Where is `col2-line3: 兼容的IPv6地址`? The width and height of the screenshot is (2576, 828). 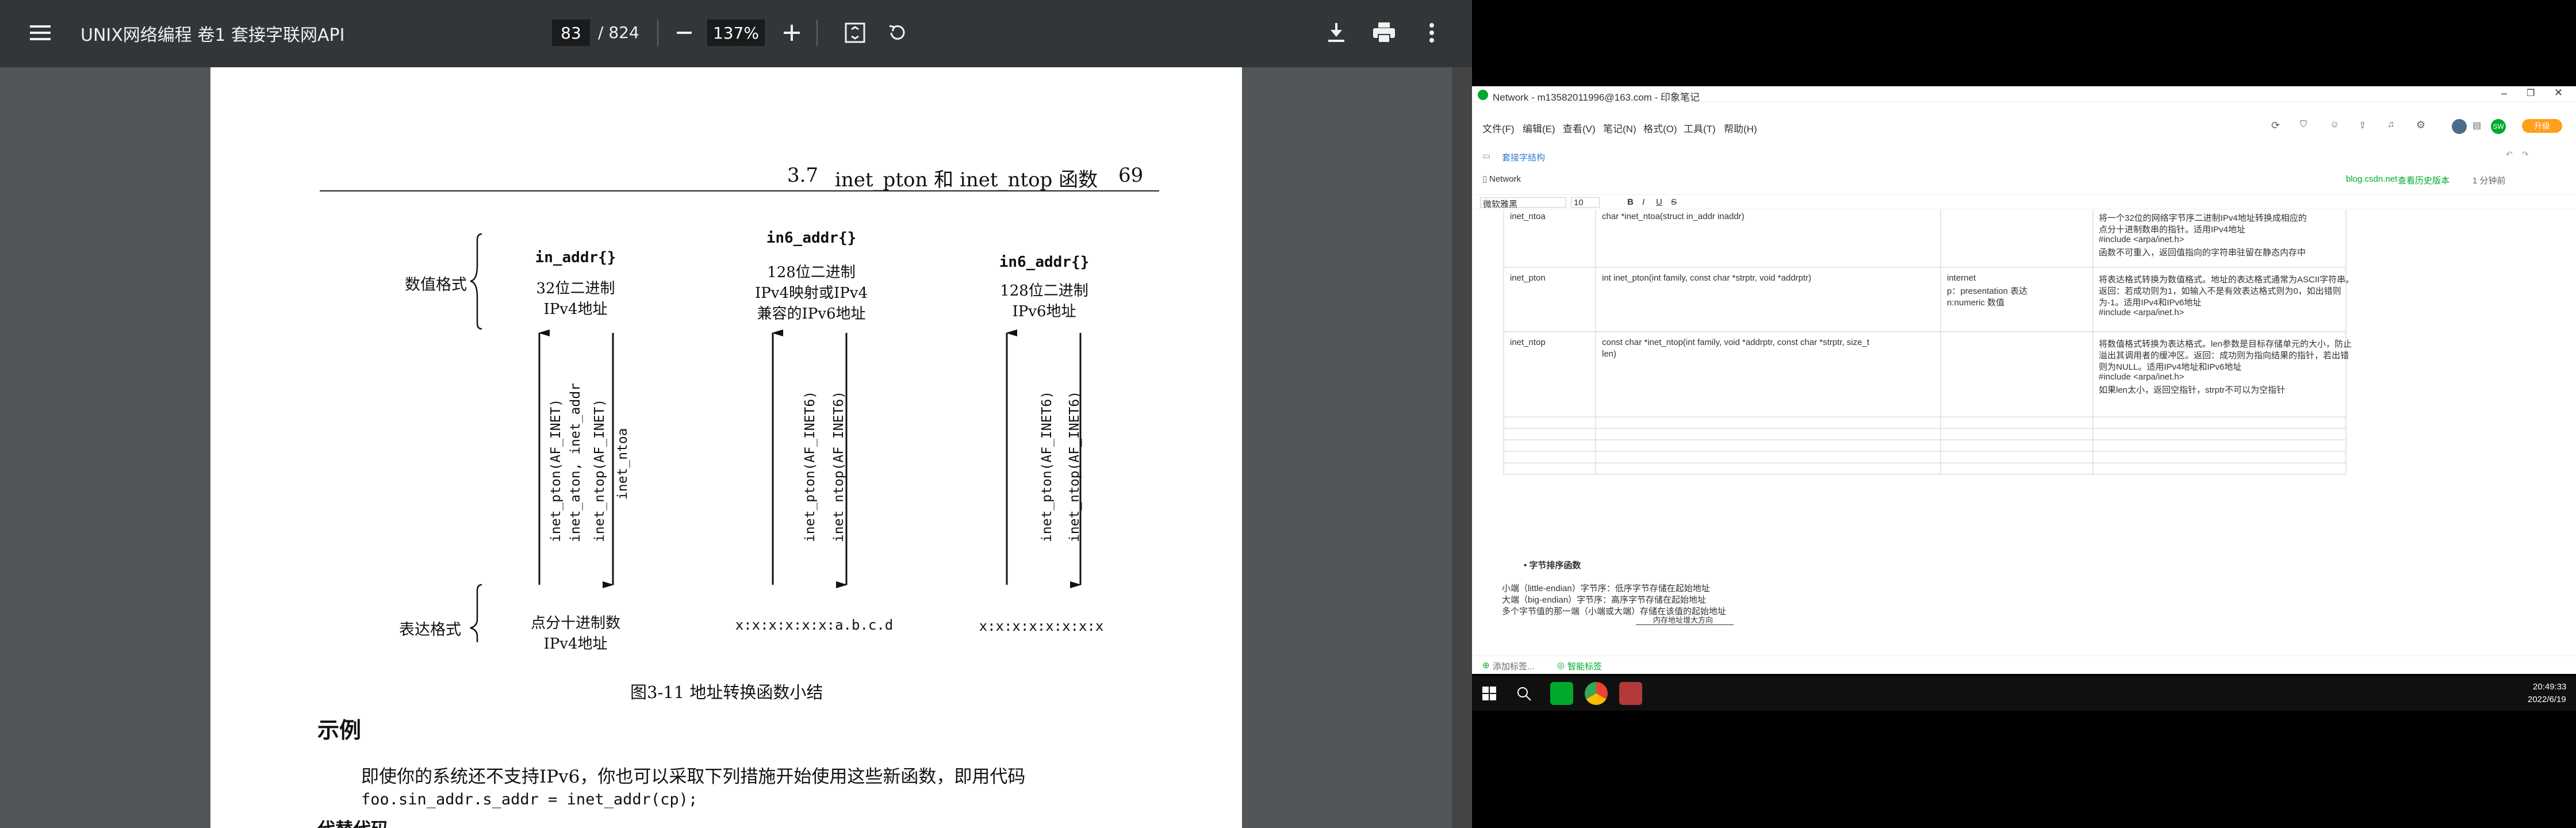 col2-line3: 兼容的IPv6地址 is located at coordinates (811, 314).